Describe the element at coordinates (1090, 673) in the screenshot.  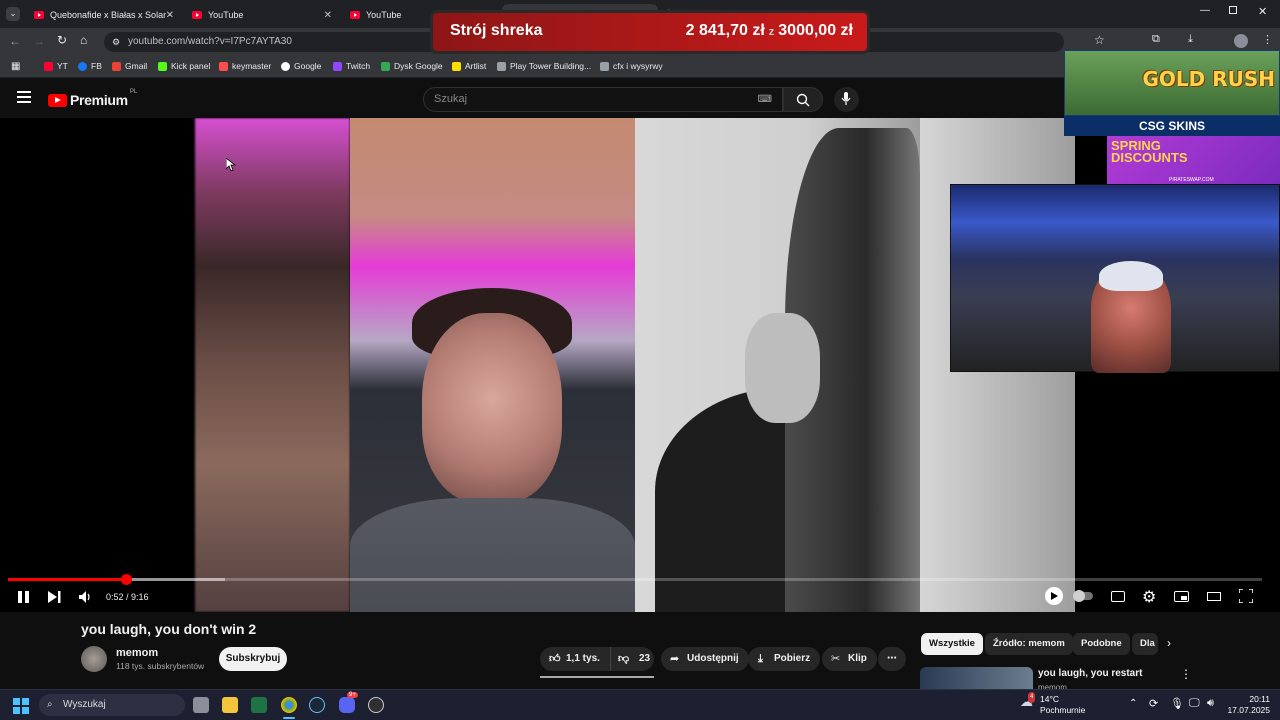
I see `recommendation-title: you laugh, you restart` at that location.